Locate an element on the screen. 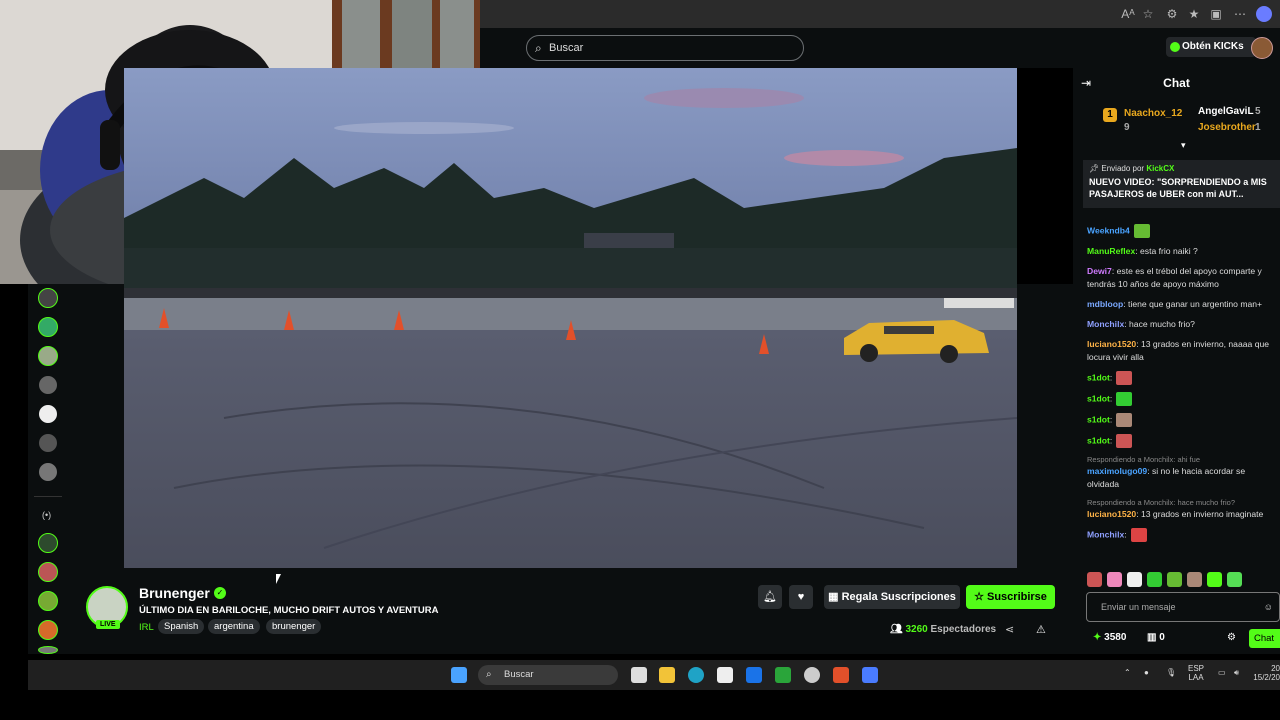  get-kicks-button: Obtén KICKs is located at coordinates (1211, 47).